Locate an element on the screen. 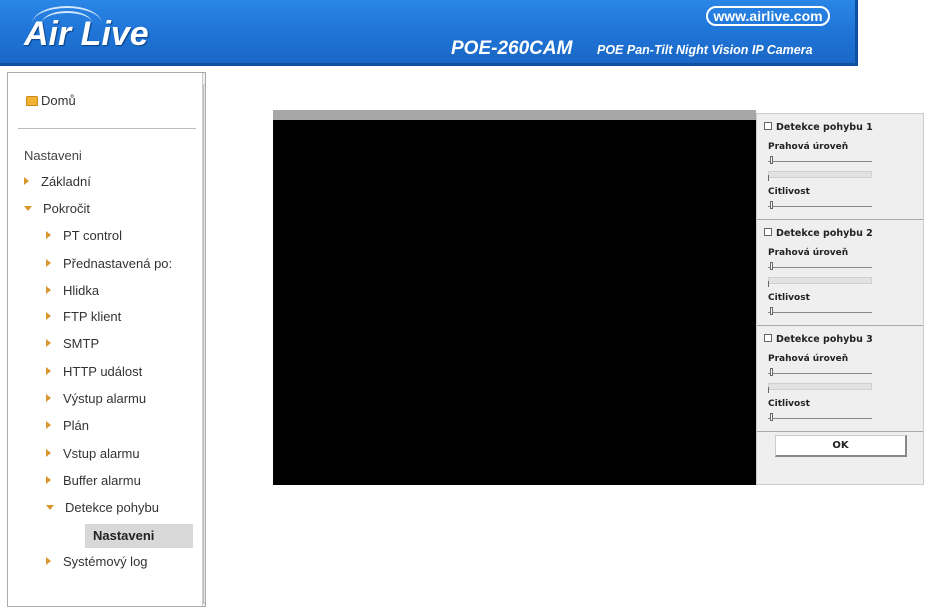 This screenshot has height=607, width=927. sidebar-item-systemovy-log: Systémový log is located at coordinates (97, 561).